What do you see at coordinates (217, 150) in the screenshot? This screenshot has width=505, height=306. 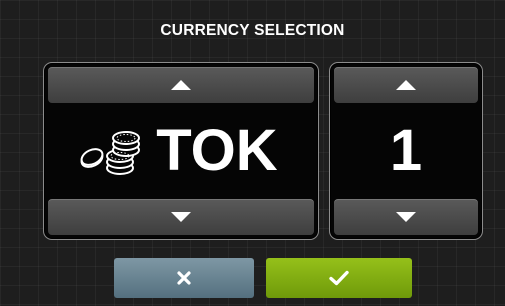 I see `currency-code: TOK` at bounding box center [217, 150].